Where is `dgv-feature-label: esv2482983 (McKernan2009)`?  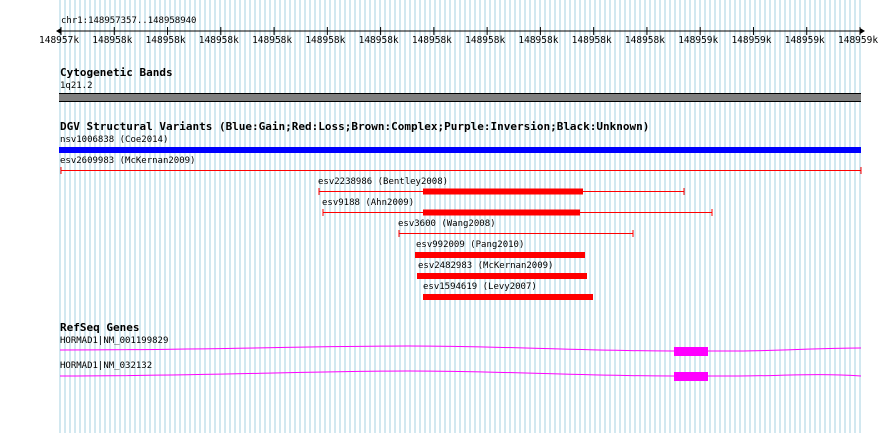
dgv-feature-label: esv2482983 (McKernan2009) is located at coordinates (486, 266).